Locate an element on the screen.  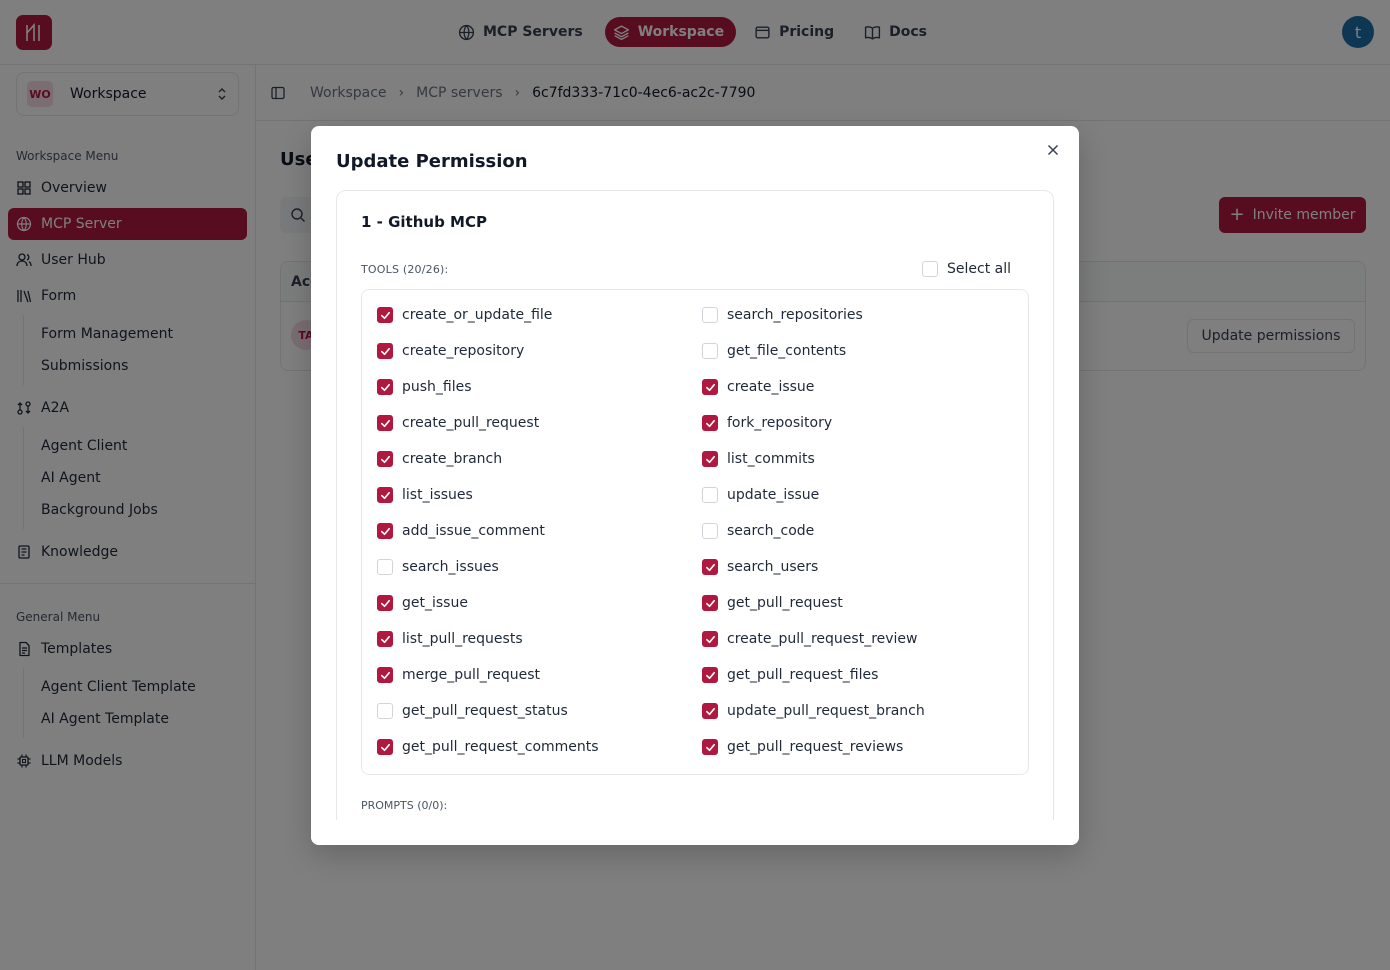
tool-checkbox-item: search_code is located at coordinates (758, 531).